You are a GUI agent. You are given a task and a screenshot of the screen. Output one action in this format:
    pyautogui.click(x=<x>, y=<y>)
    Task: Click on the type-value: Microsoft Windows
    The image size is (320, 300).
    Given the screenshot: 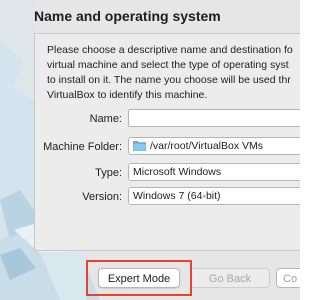 What is the action you would take?
    pyautogui.click(x=177, y=172)
    